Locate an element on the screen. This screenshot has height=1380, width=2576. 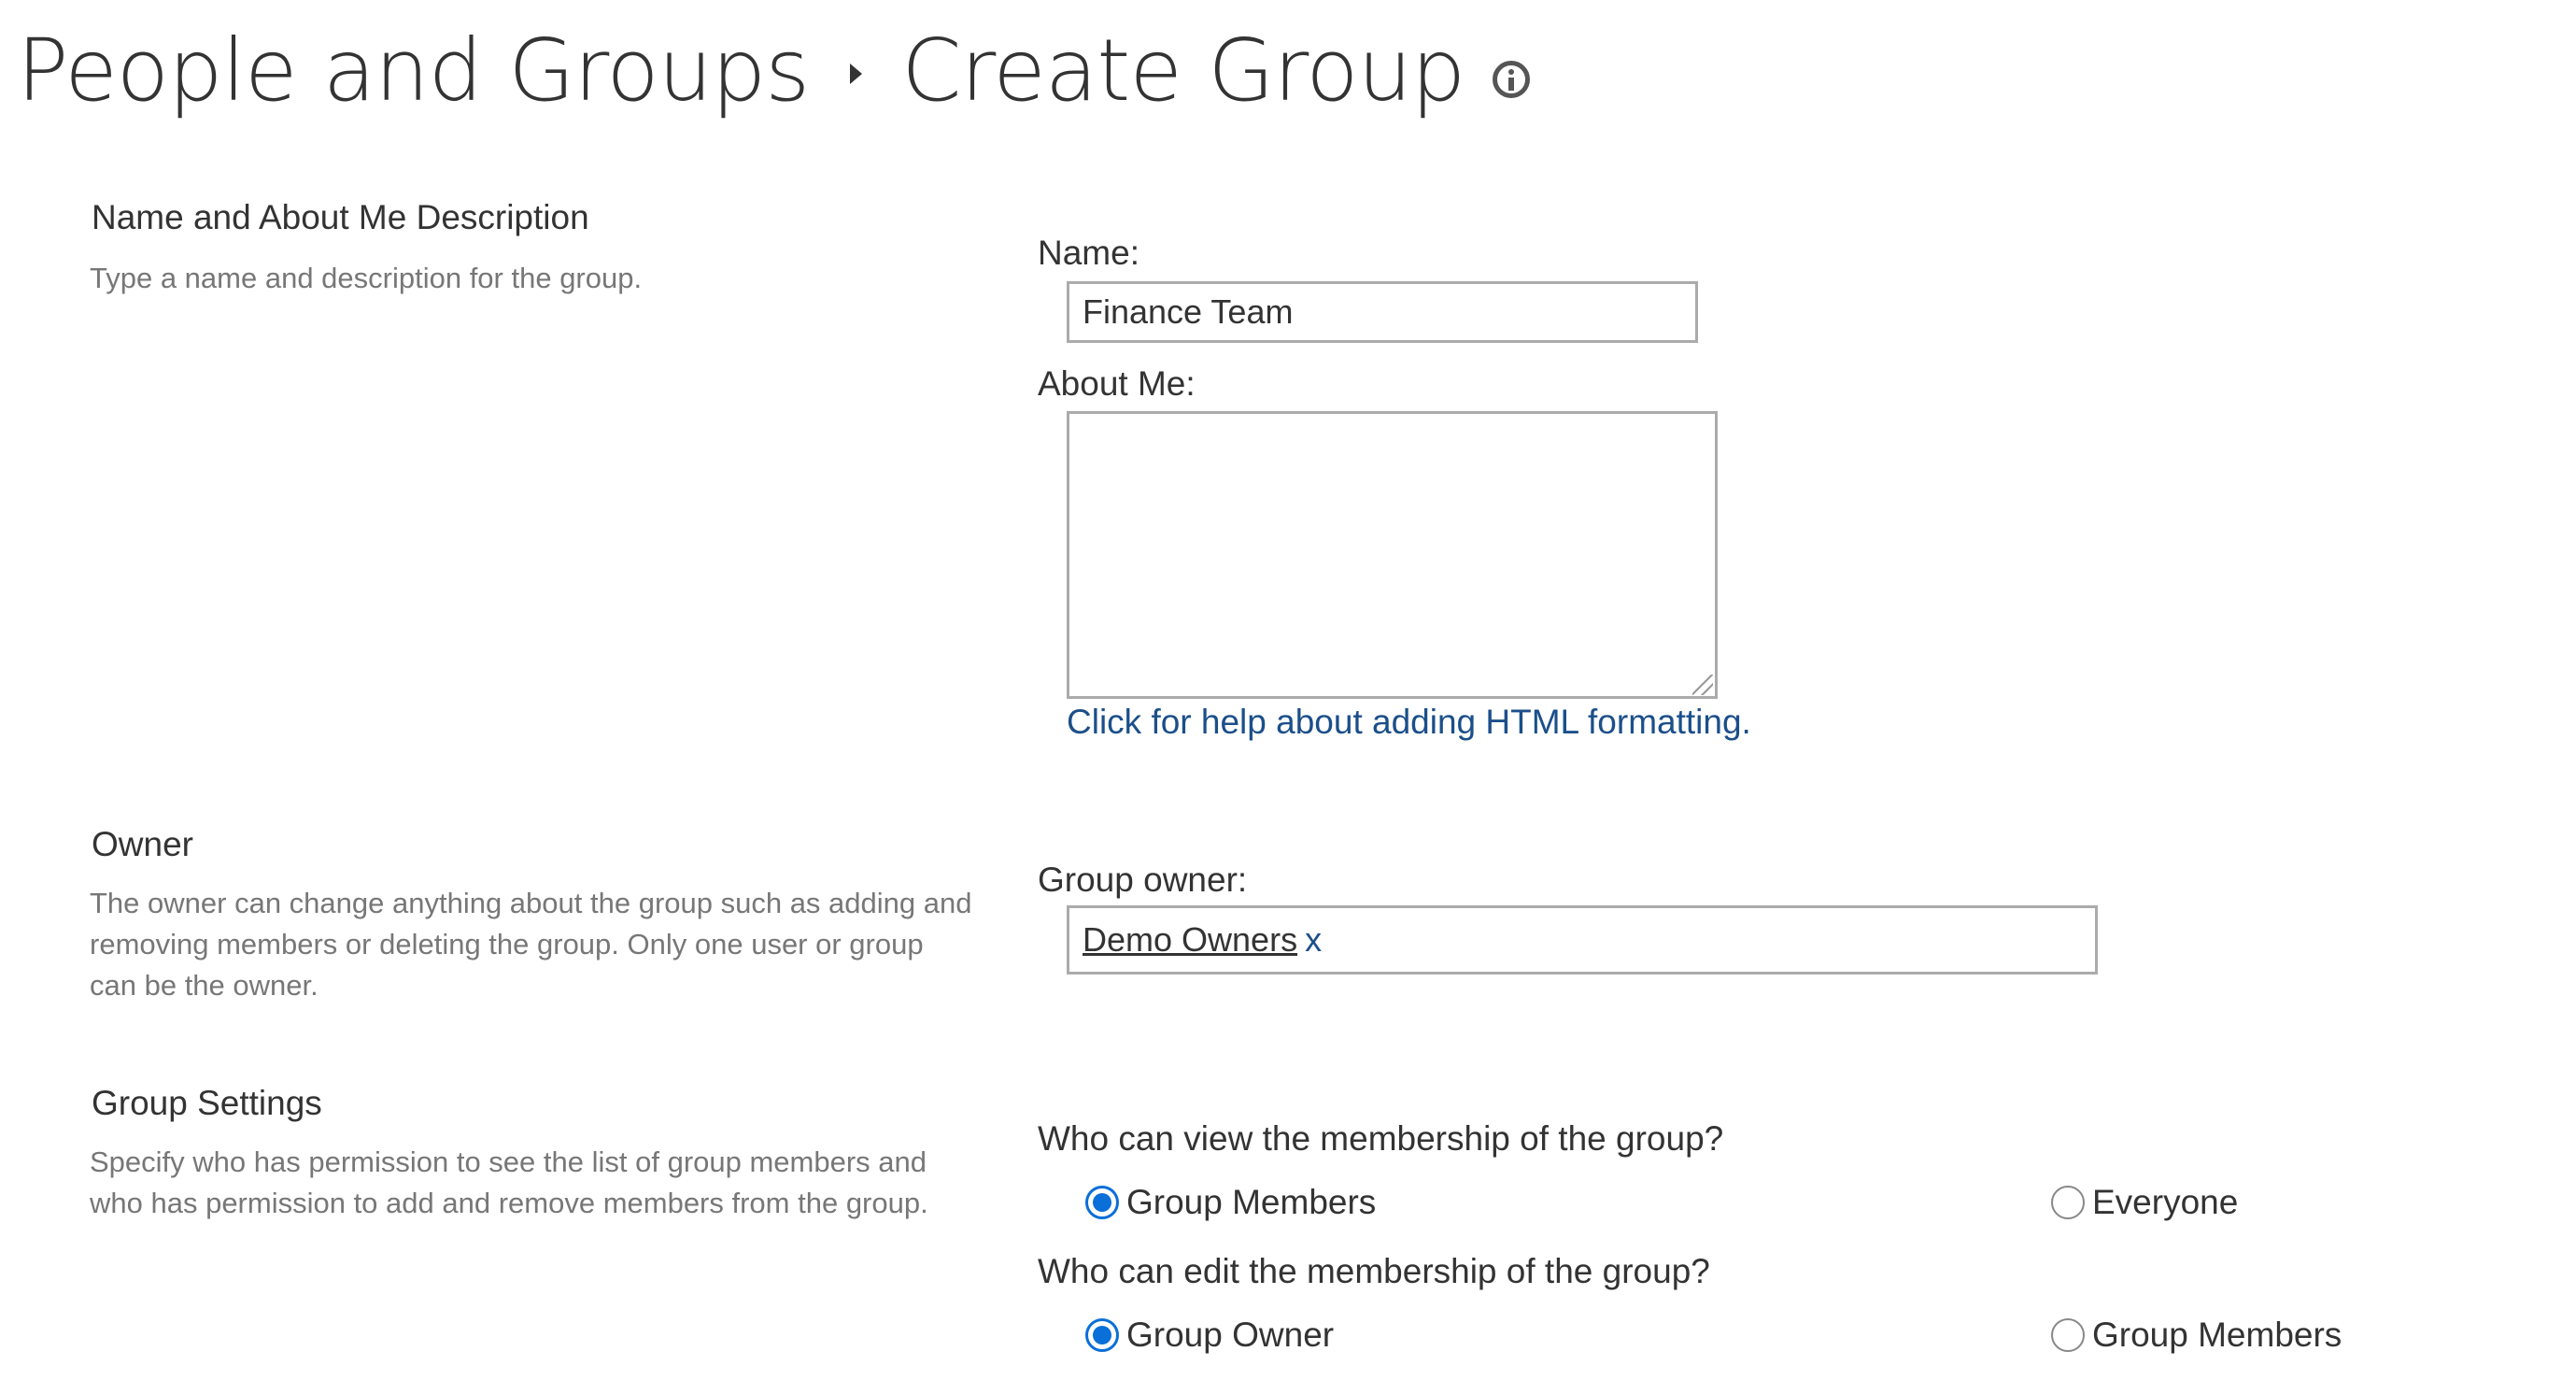
breadcrumb-people-and-groups: People and Groups is located at coordinates (414, 71).